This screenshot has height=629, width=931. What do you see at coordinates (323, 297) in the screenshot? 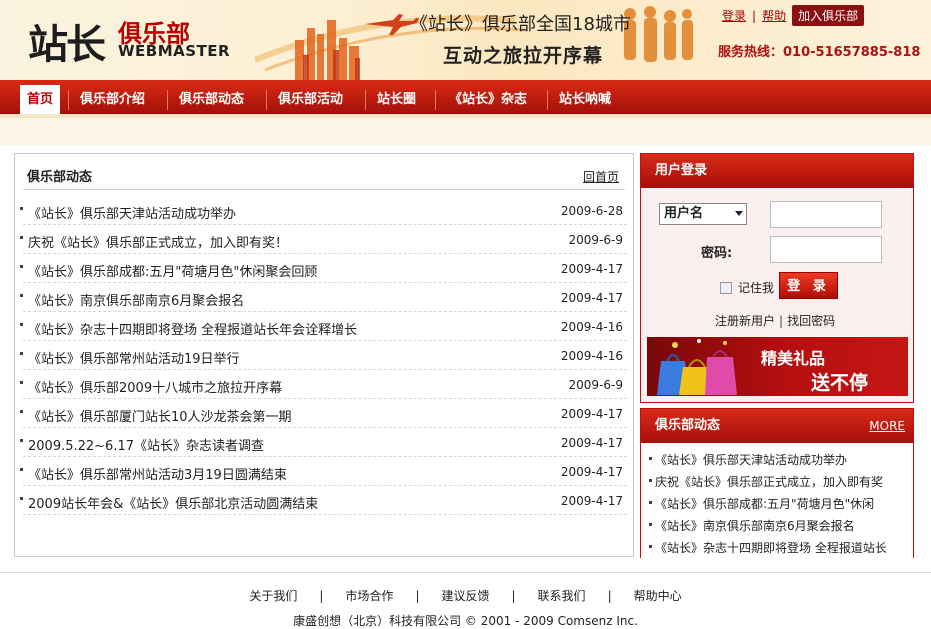
I see `news-item: 《站长》南京俱乐部南京6月聚会报名 2009-4-17` at bounding box center [323, 297].